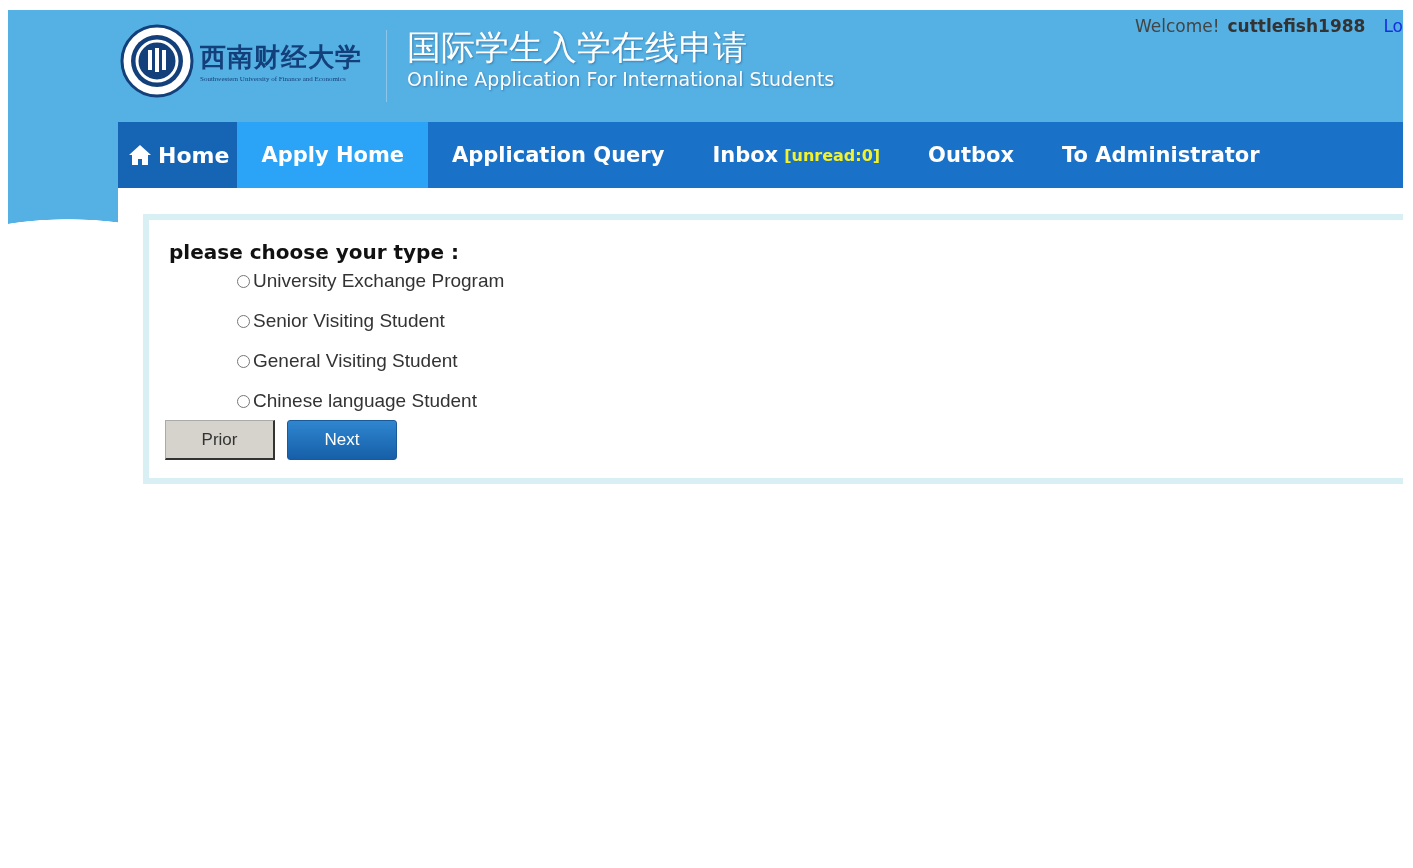 Image resolution: width=1413 pixels, height=868 pixels. Describe the element at coordinates (281, 57) in the screenshot. I see `university-name: 西南财经大学` at that location.